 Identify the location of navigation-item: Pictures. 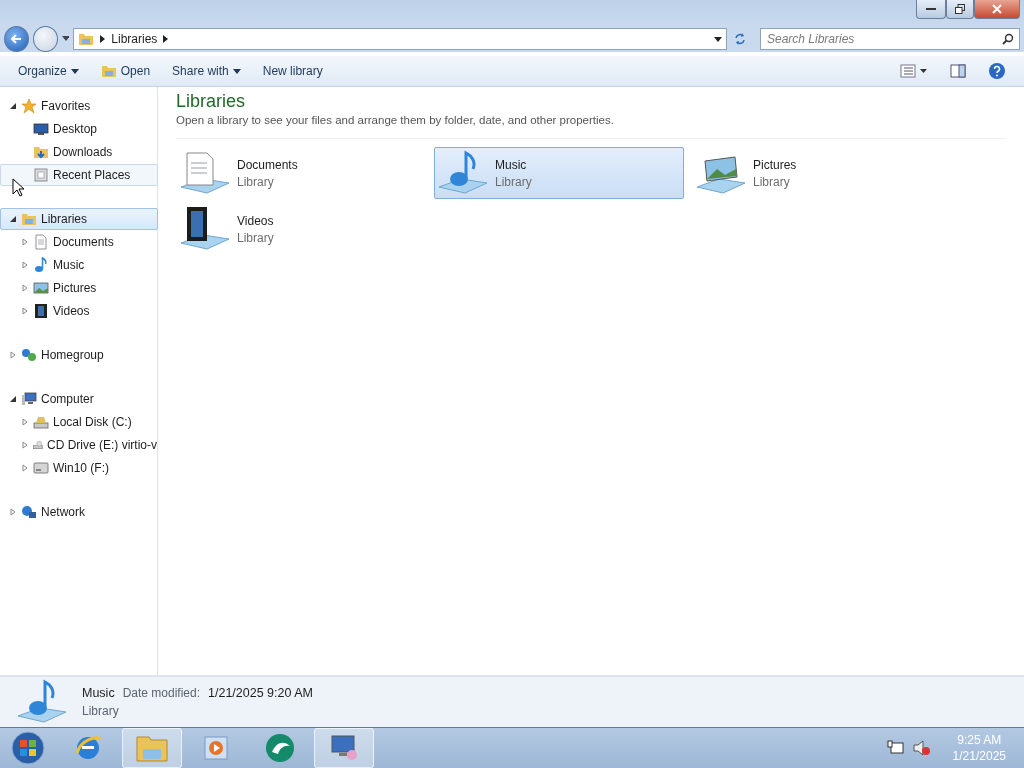
(79, 288).